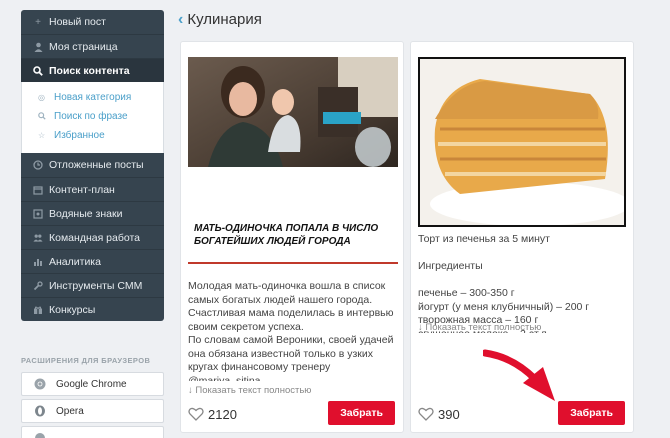  I want to click on user-icon, so click(38, 47).